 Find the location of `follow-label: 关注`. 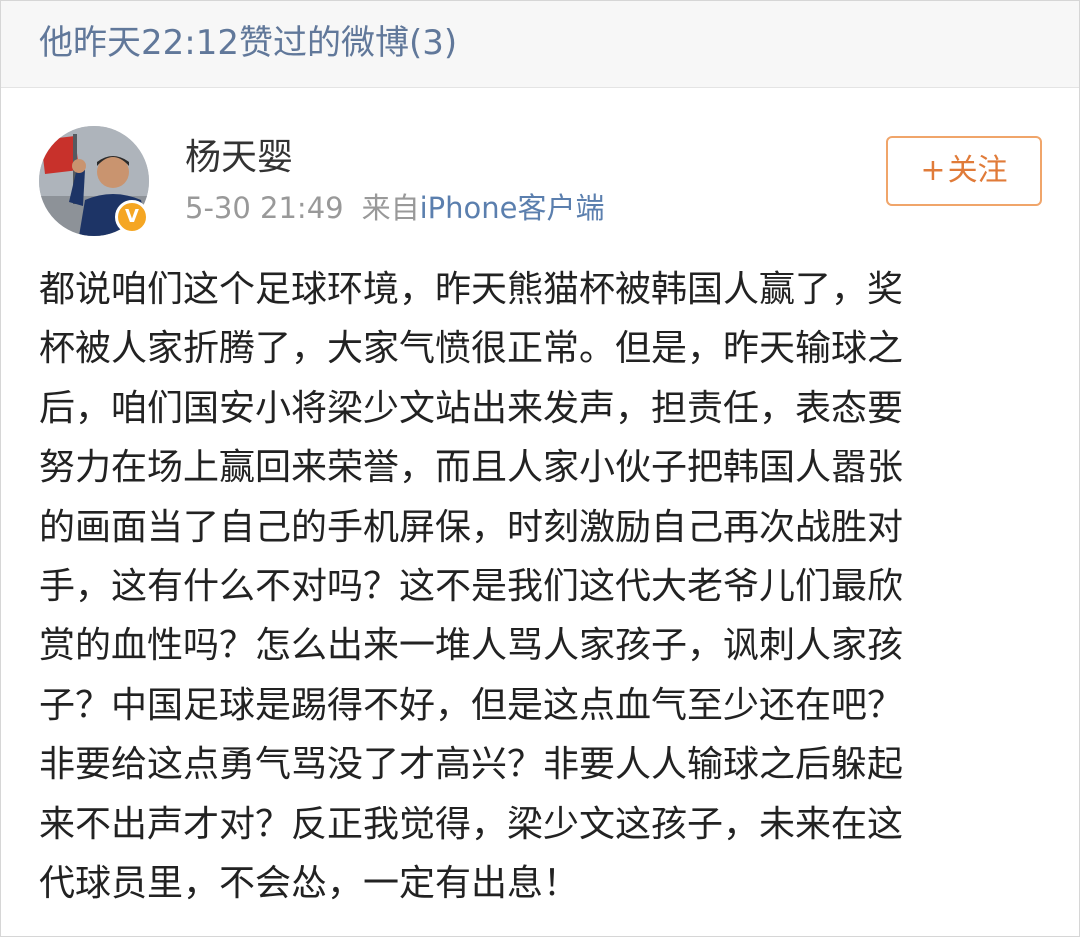

follow-label: 关注 is located at coordinates (977, 170).